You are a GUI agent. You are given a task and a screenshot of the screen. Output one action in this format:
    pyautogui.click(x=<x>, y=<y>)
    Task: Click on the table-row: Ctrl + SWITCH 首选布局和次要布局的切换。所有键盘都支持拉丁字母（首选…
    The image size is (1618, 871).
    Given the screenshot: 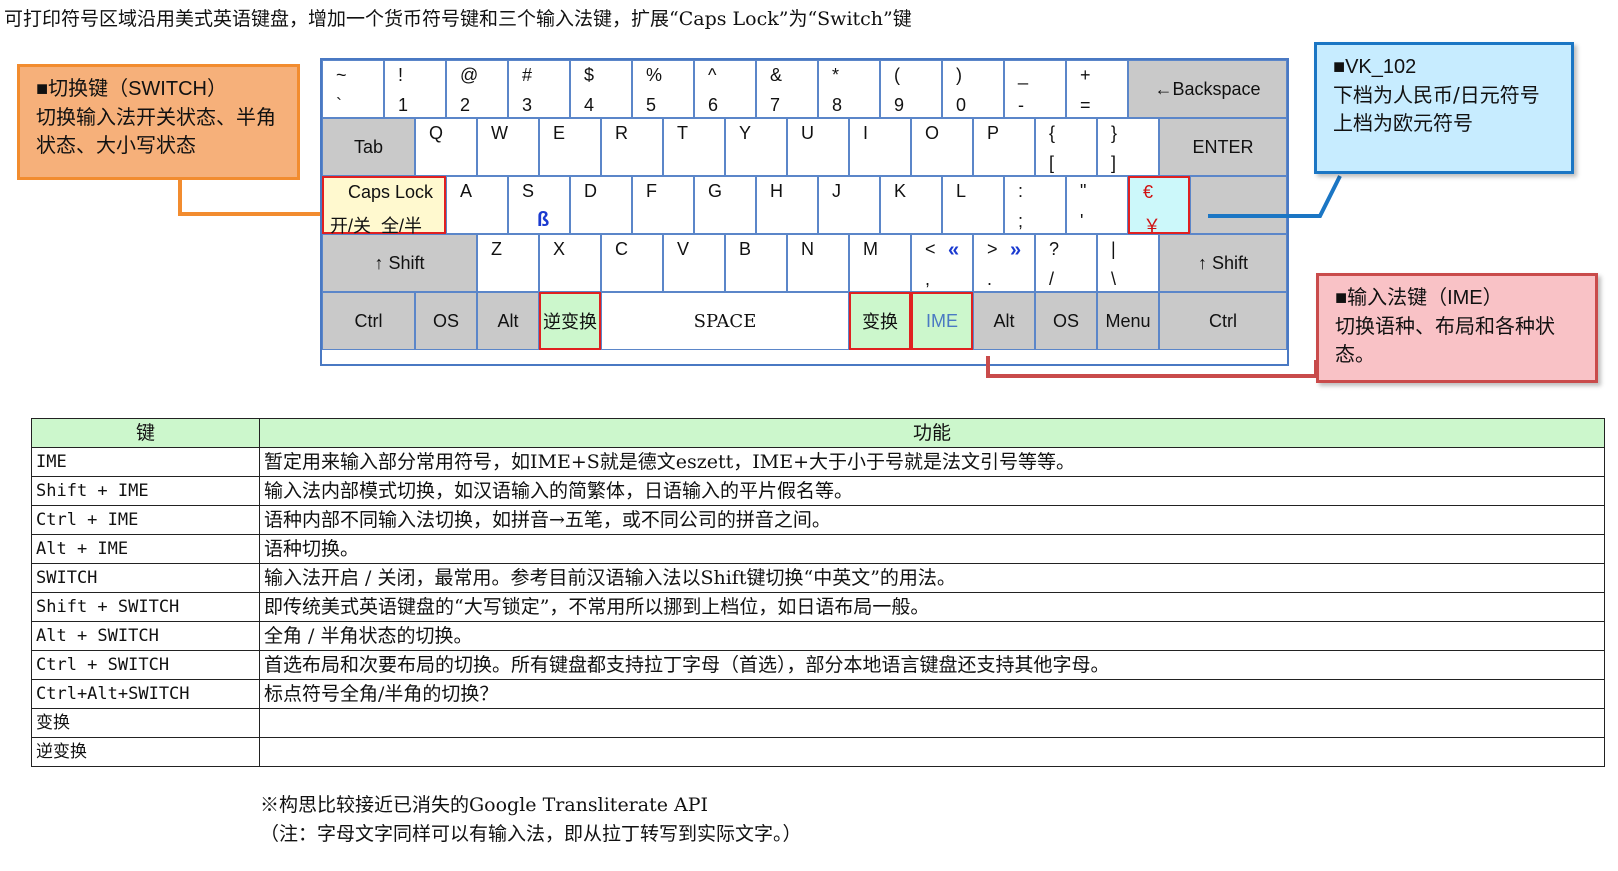 What is the action you would take?
    pyautogui.click(x=818, y=665)
    